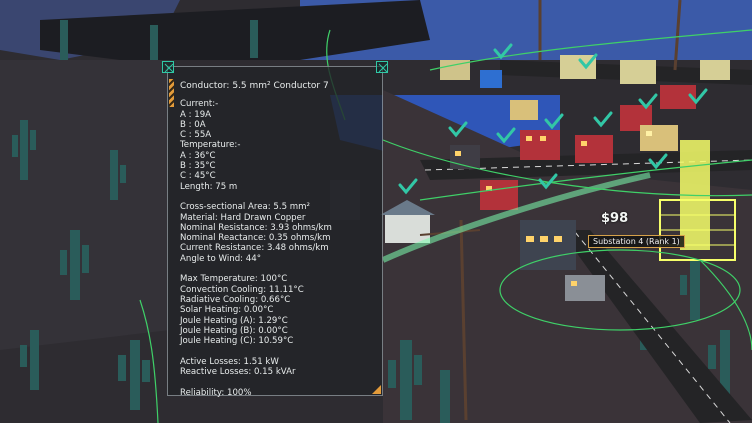  Describe the element at coordinates (382, 67) in the screenshot. I see `close-icon` at that location.